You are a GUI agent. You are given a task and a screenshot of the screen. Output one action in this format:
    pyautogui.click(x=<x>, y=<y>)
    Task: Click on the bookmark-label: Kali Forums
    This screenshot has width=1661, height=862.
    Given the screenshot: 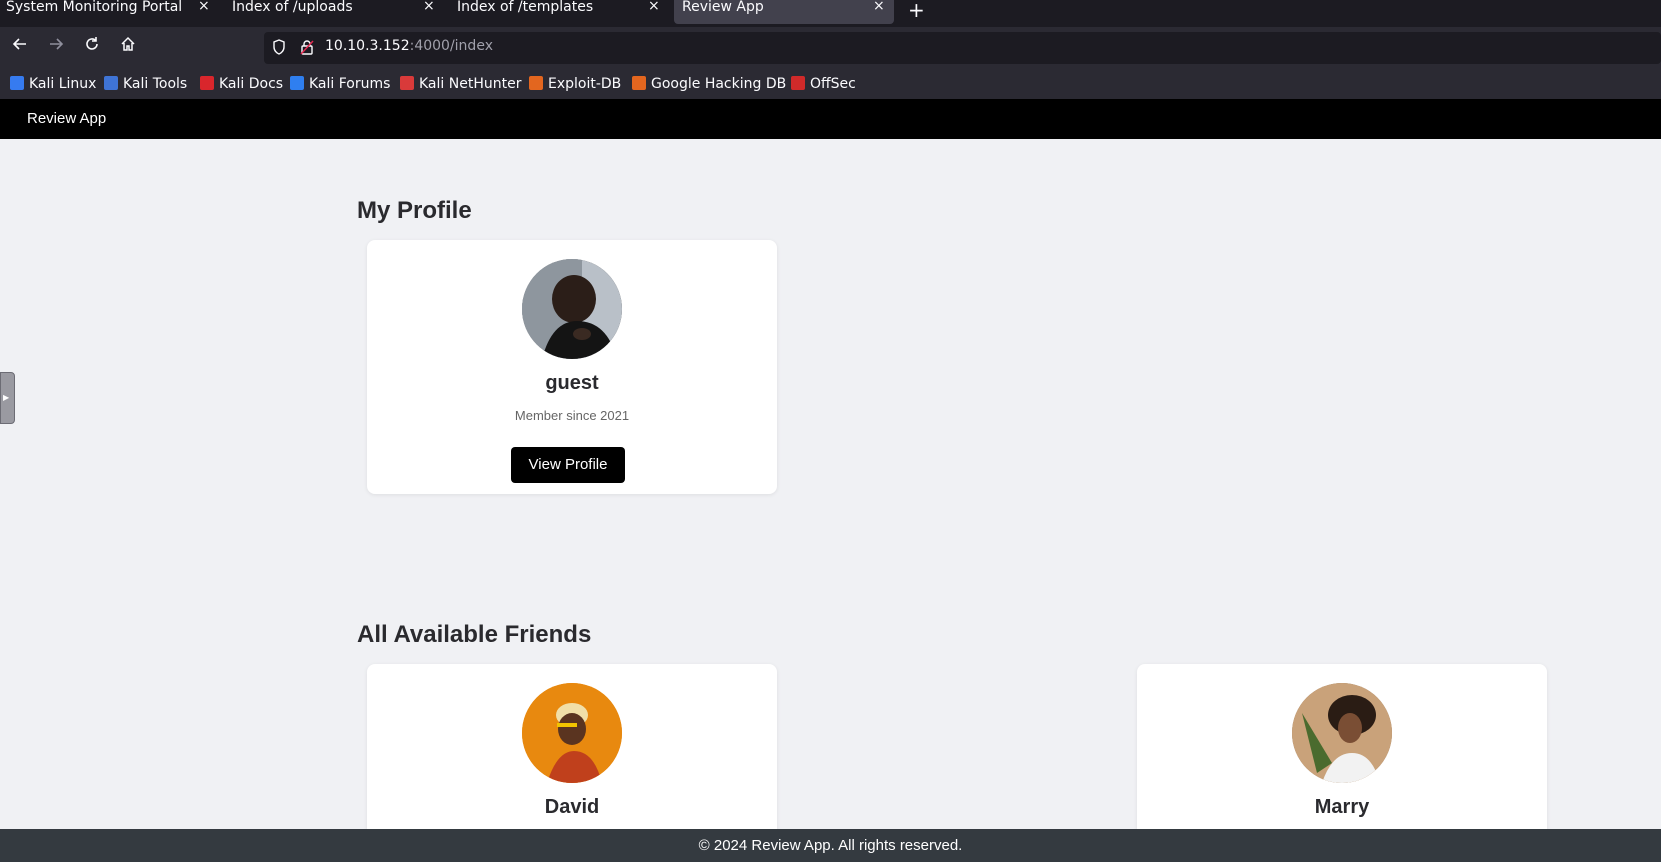 What is the action you would take?
    pyautogui.click(x=350, y=84)
    